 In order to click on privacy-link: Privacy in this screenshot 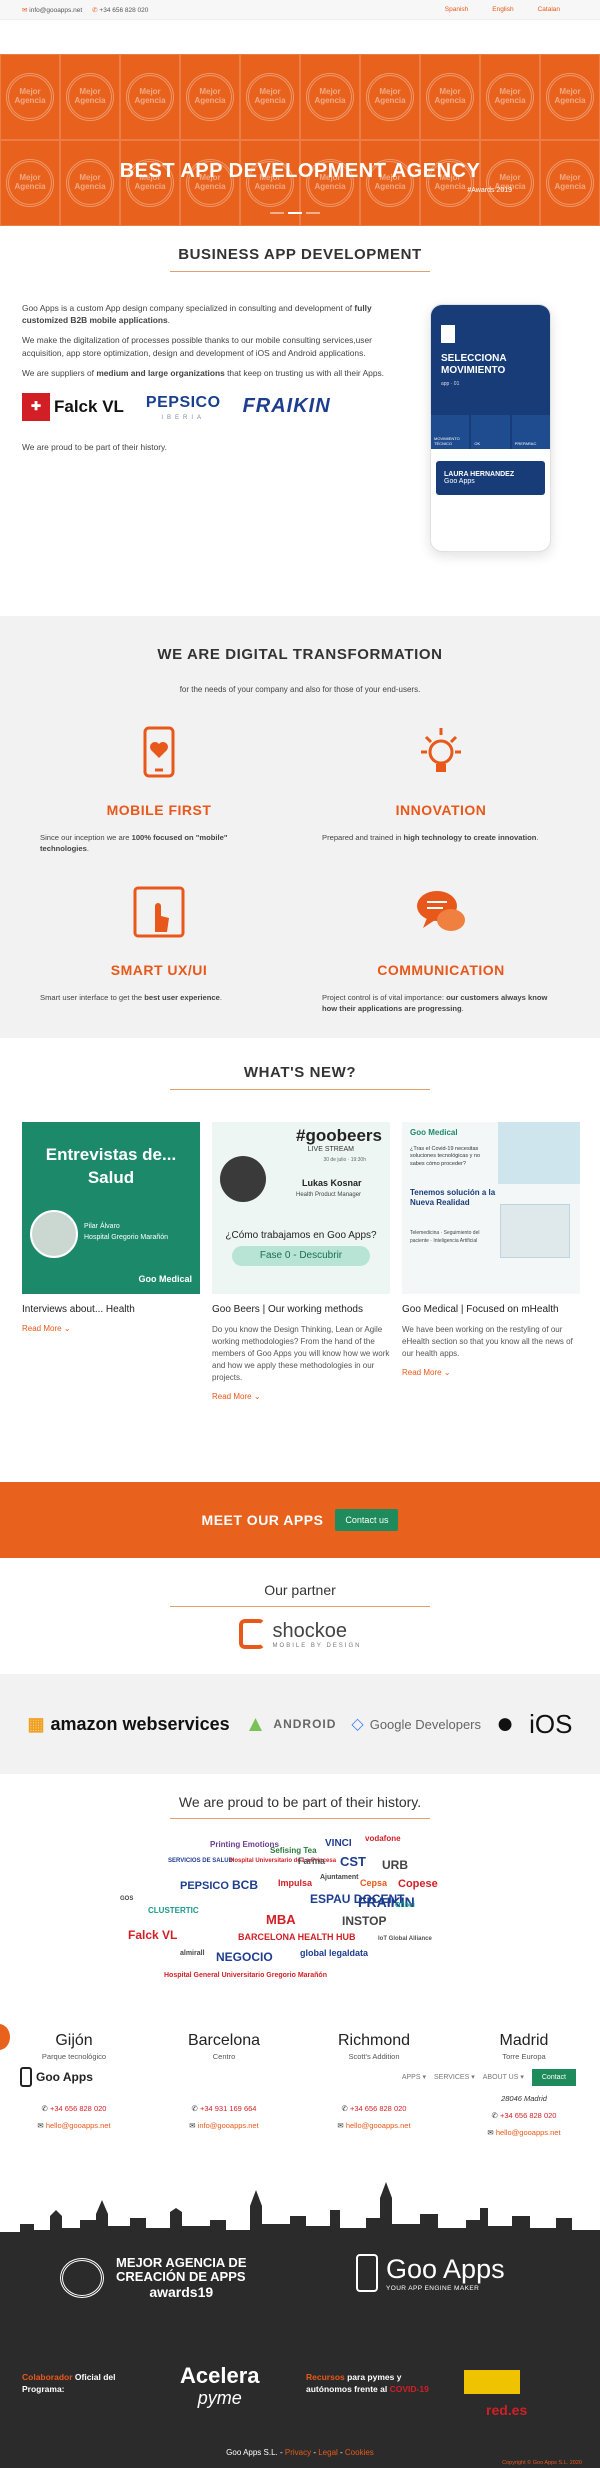, I will do `click(298, 2452)`.